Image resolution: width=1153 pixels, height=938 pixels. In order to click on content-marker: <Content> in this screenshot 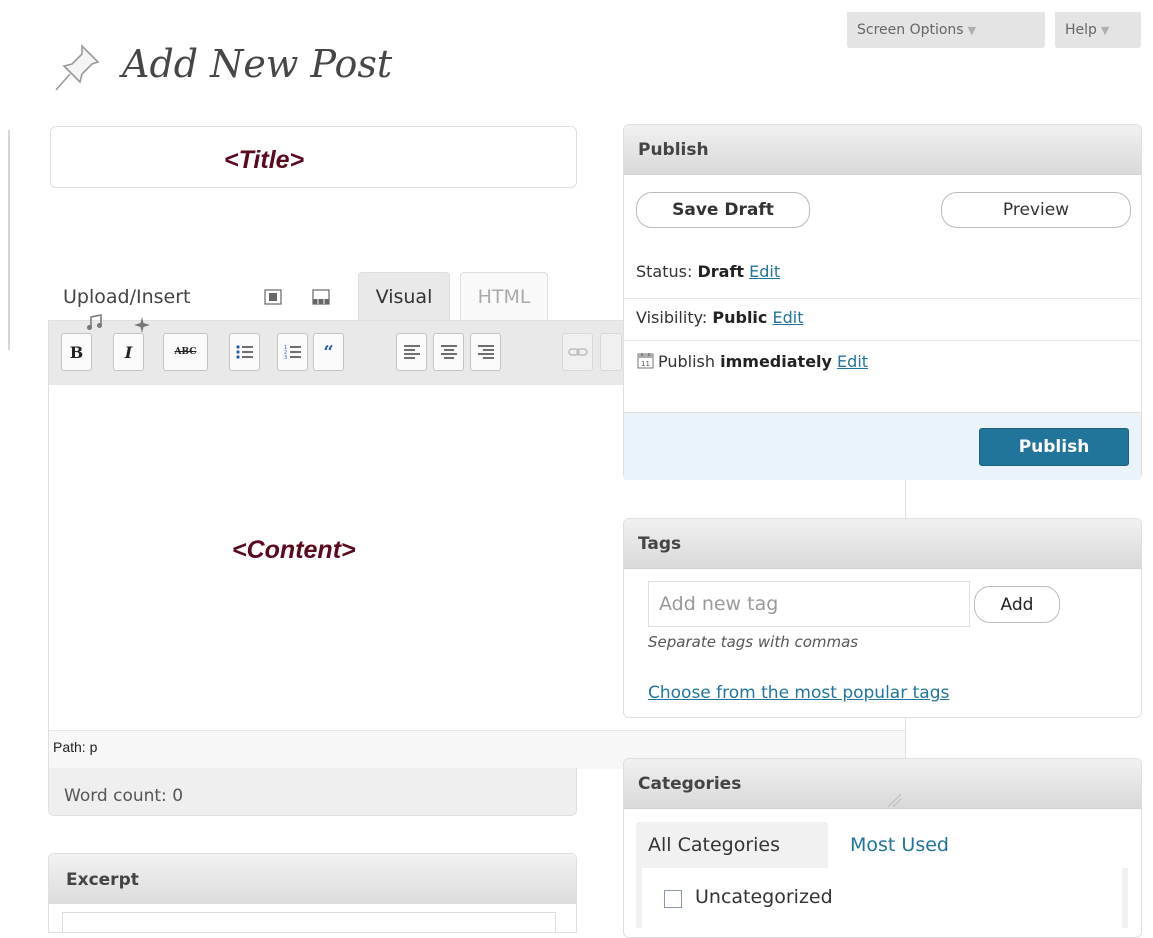, I will do `click(294, 550)`.